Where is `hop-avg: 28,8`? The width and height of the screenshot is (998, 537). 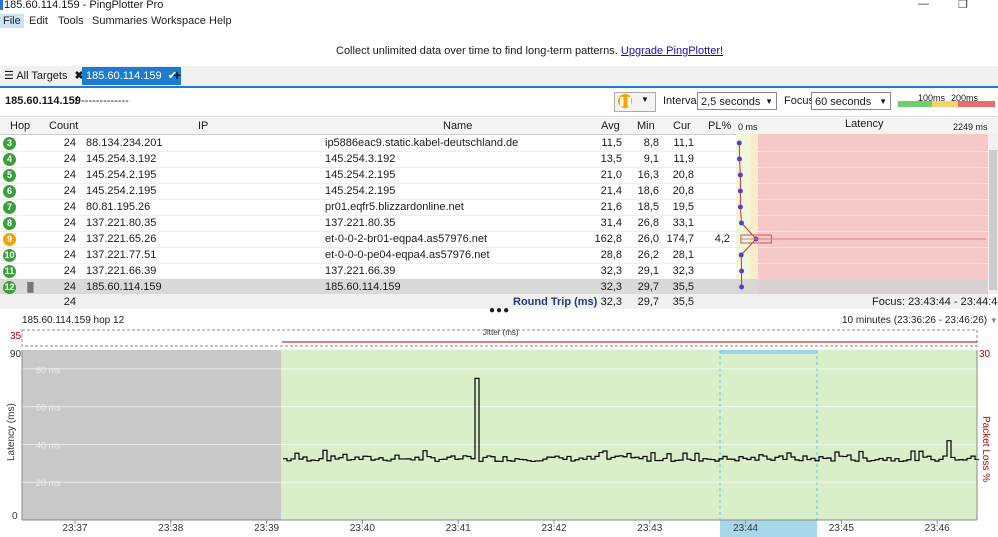 hop-avg: 28,8 is located at coordinates (611, 255).